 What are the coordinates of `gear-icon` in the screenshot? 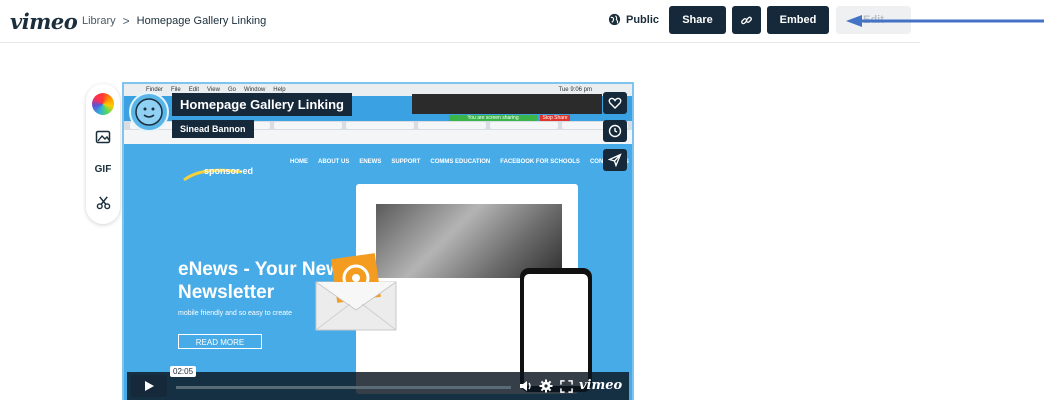 It's located at (546, 386).